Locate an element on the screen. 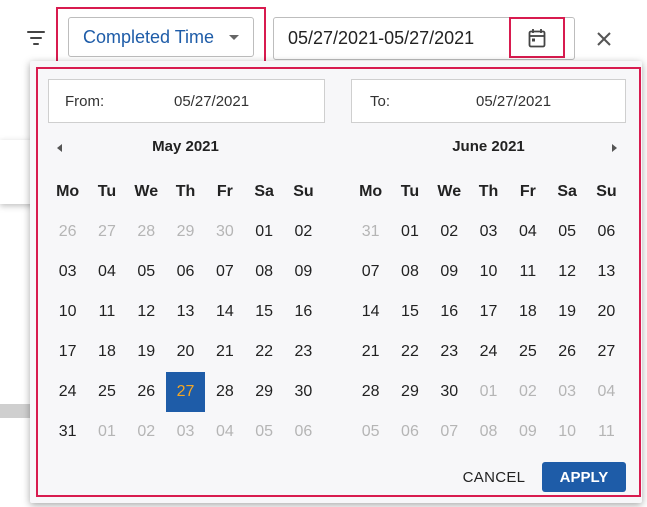 The height and width of the screenshot is (507, 647). weekday-header: Su is located at coordinates (606, 191).